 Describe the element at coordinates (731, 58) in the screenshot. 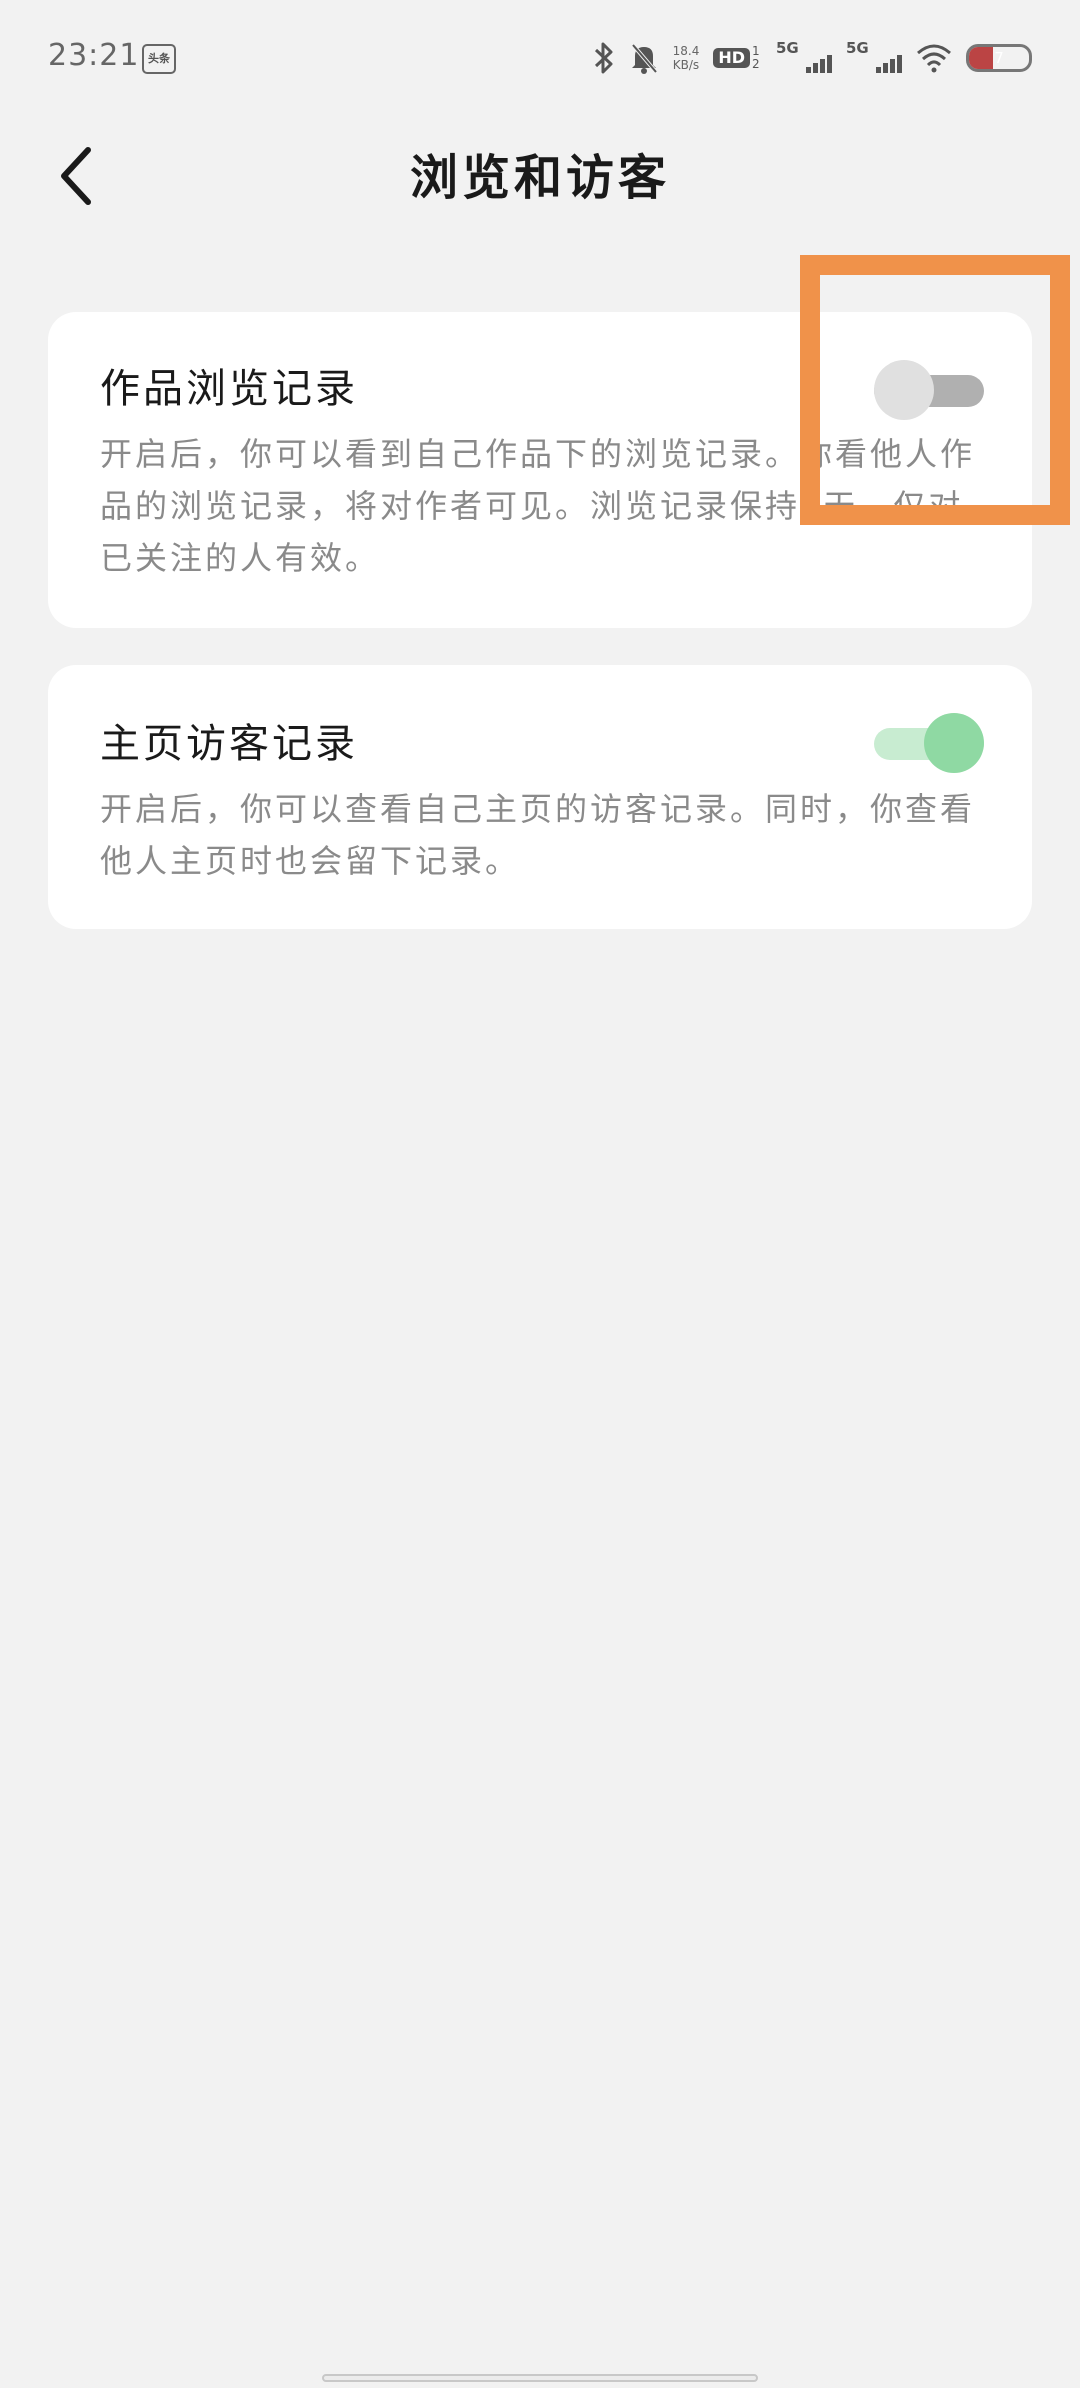

I see `hd-badge: HD` at that location.